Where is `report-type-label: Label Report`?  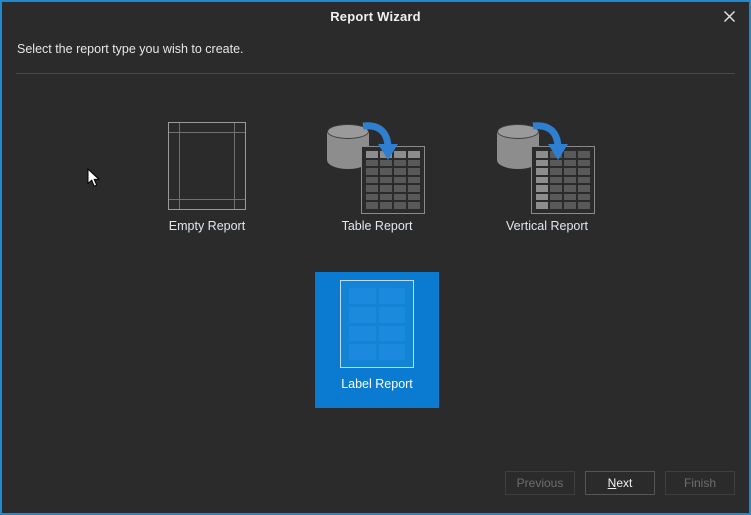 report-type-label: Label Report is located at coordinates (377, 384).